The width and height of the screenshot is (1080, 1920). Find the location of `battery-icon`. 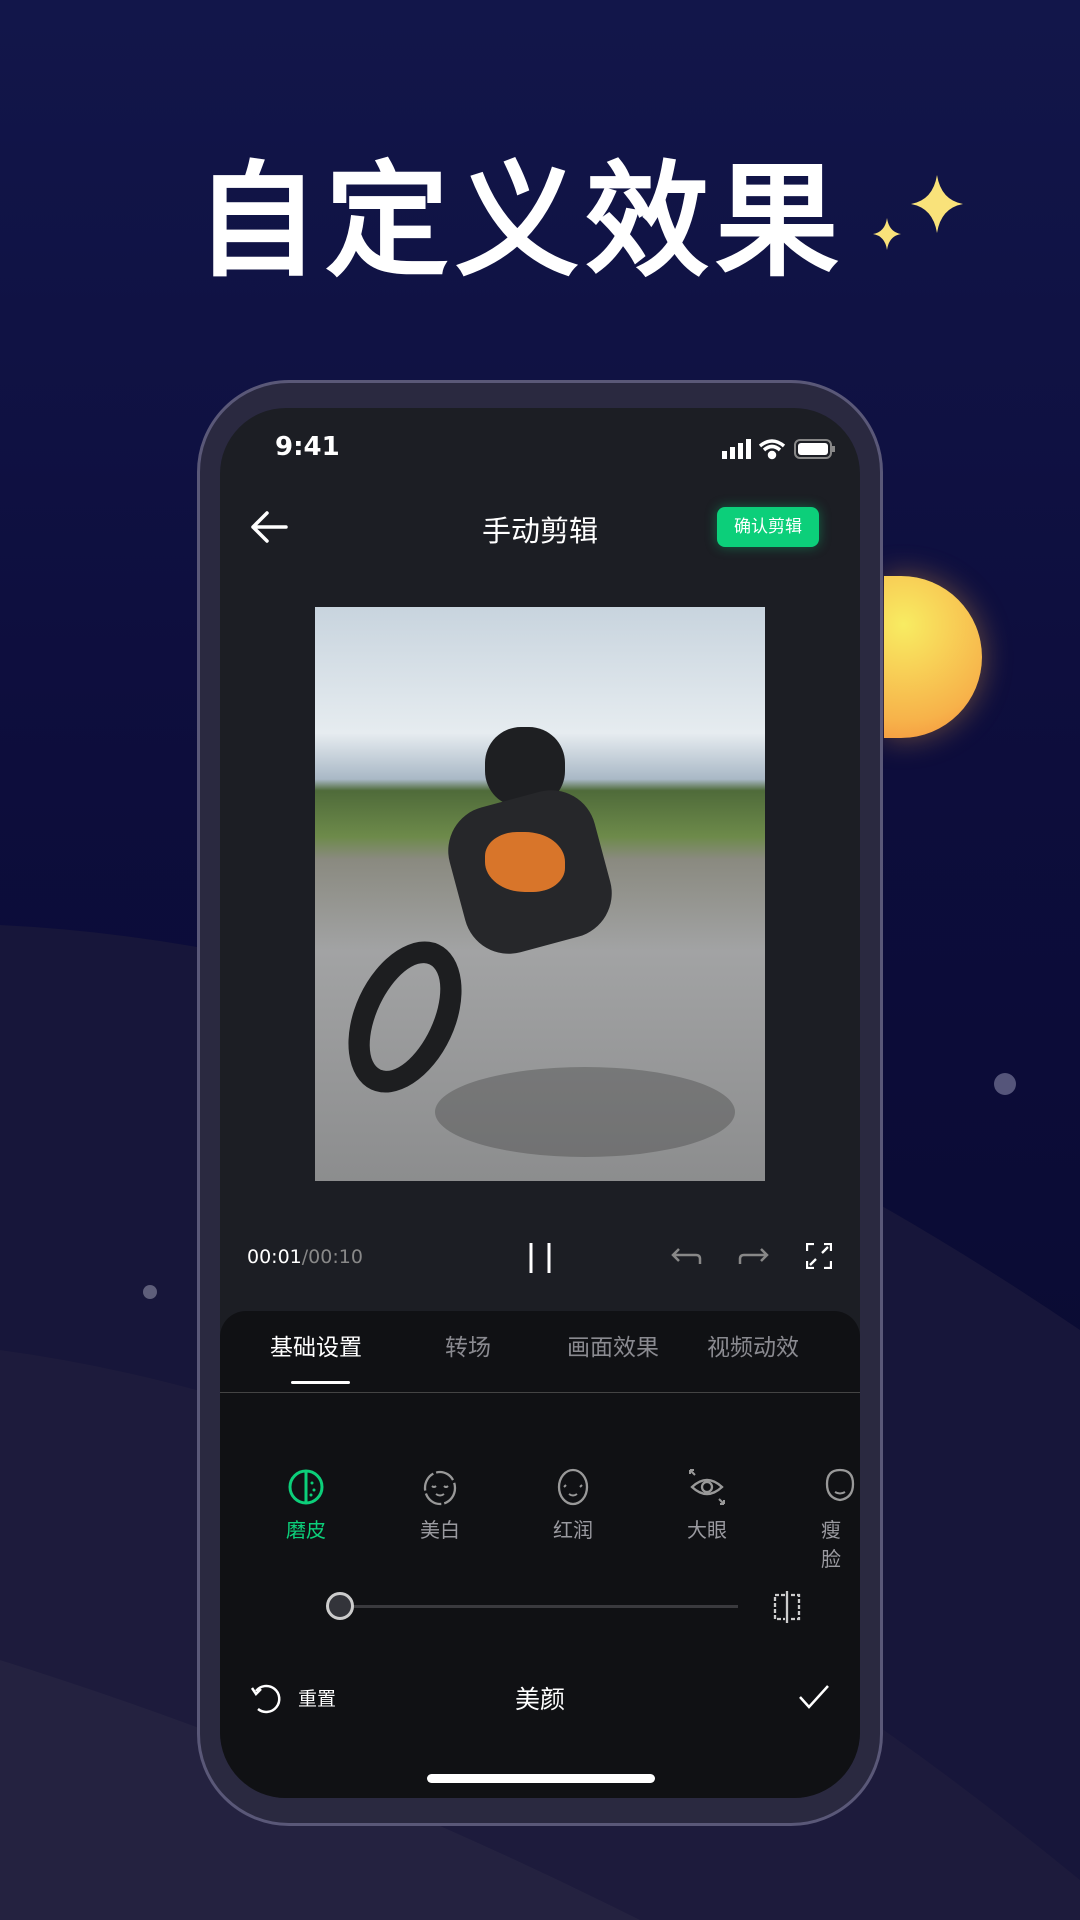

battery-icon is located at coordinates (814, 449).